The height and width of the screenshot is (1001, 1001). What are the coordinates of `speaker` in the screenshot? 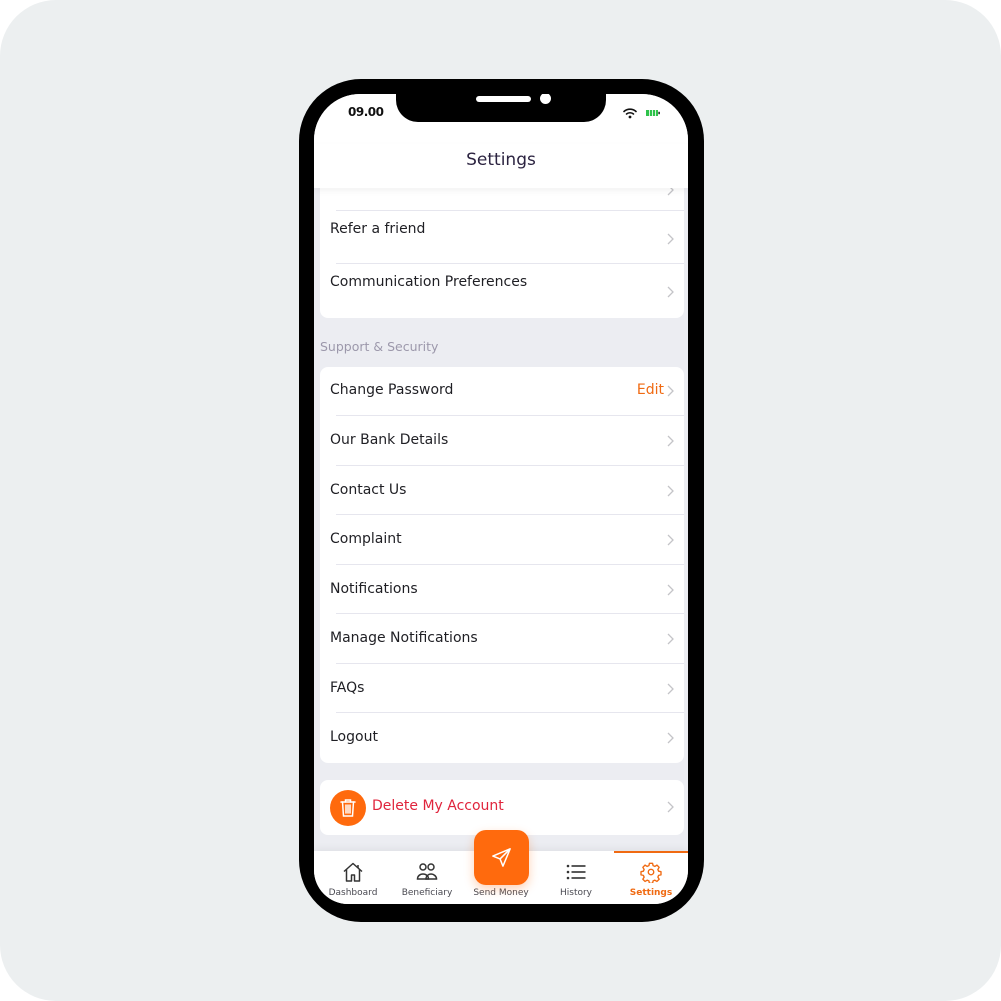 It's located at (503, 99).